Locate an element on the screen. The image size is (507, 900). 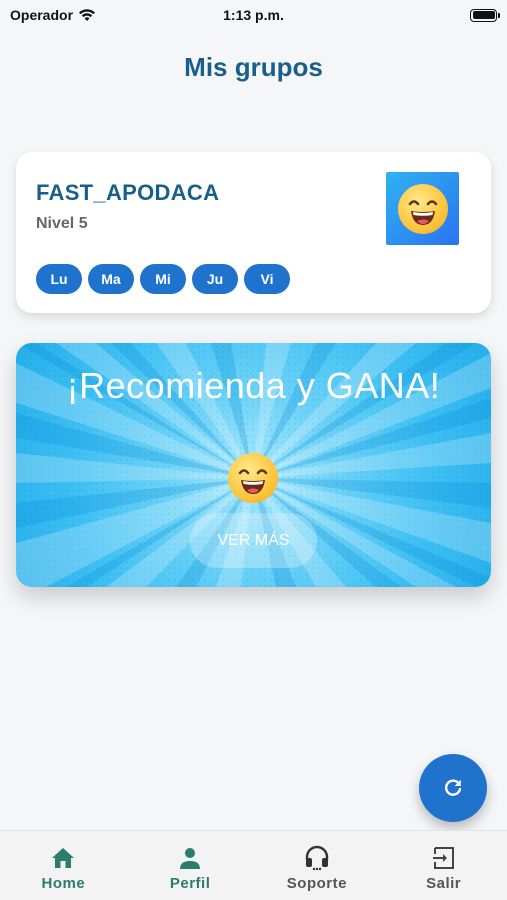
group-name: FAST_APODACA is located at coordinates (128, 192).